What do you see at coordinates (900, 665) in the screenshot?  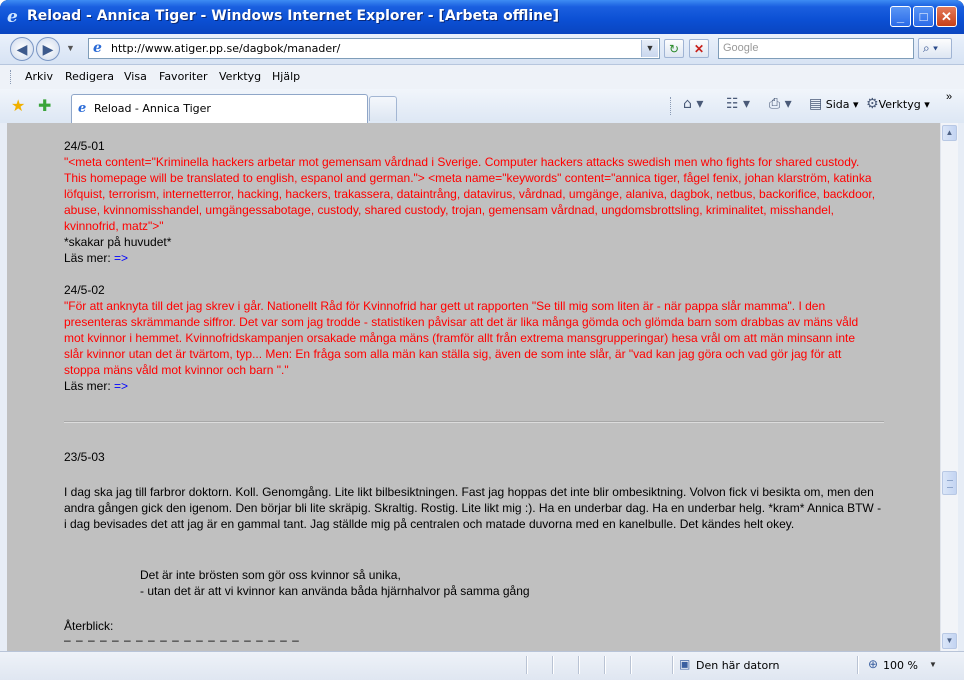 I see `zoom-level: 100 %` at bounding box center [900, 665].